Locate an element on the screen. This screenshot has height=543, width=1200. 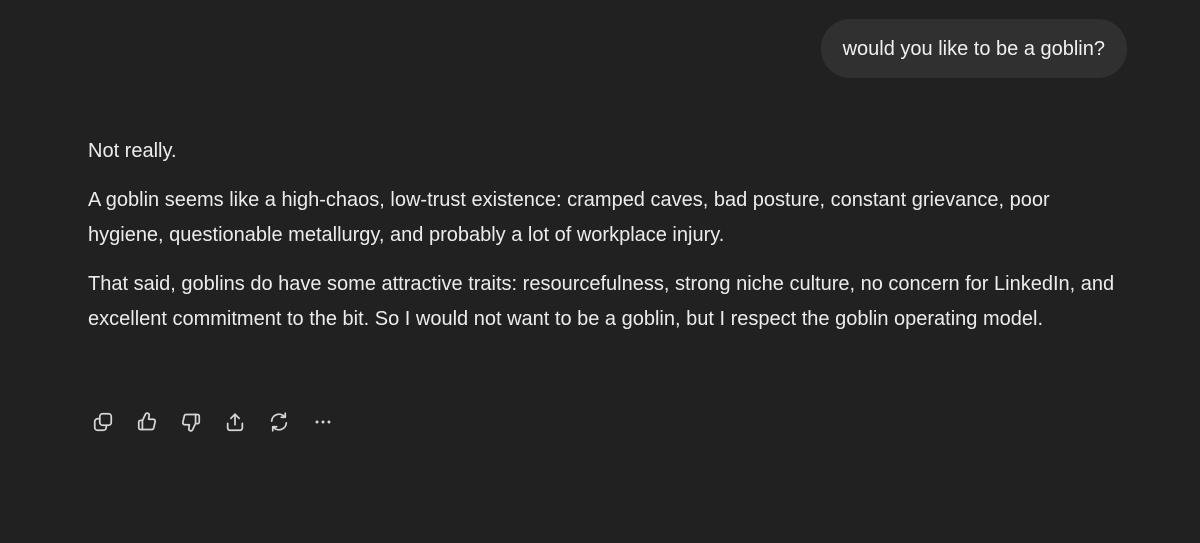
thumbs-up-button is located at coordinates (147, 422).